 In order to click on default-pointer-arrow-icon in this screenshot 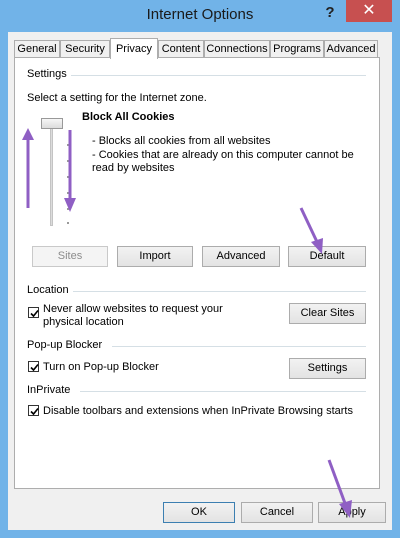, I will do `click(311, 230)`.